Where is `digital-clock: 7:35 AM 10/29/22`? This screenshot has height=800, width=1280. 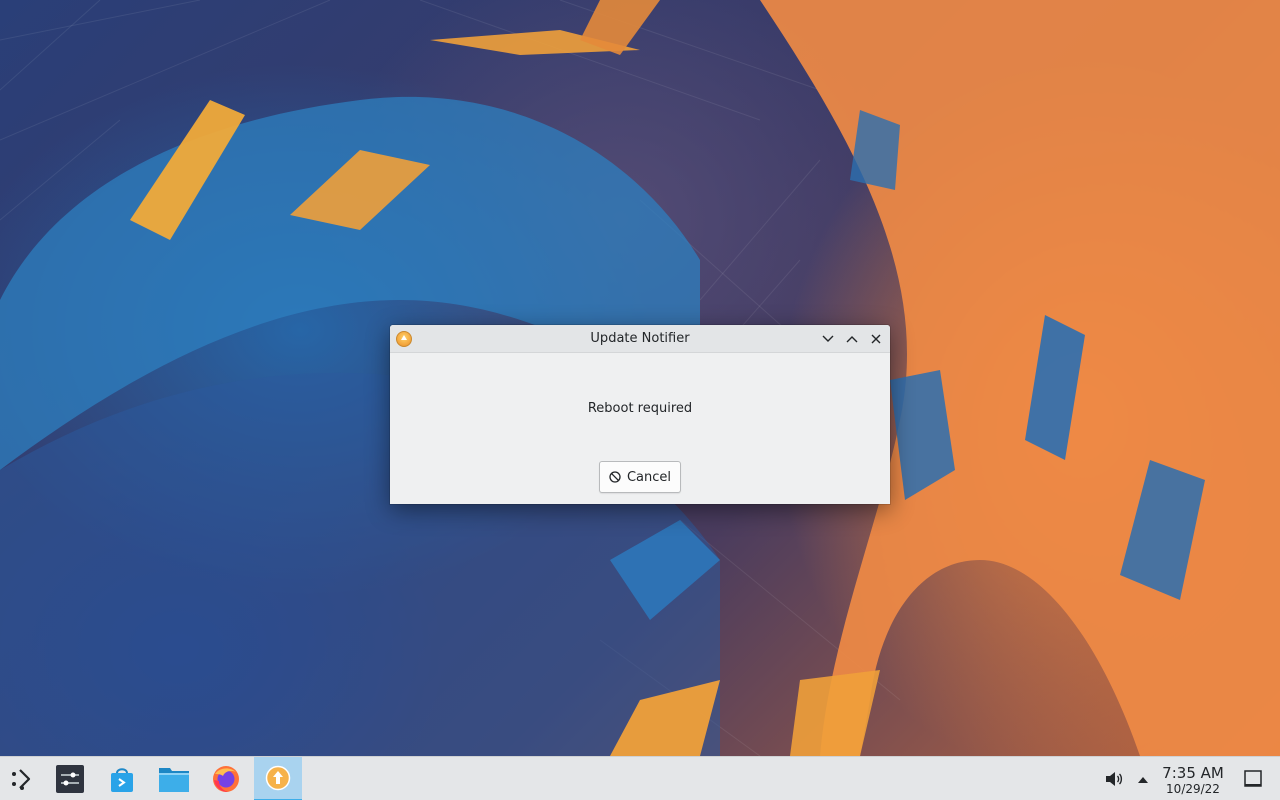
digital-clock: 7:35 AM 10/29/22 is located at coordinates (1193, 780).